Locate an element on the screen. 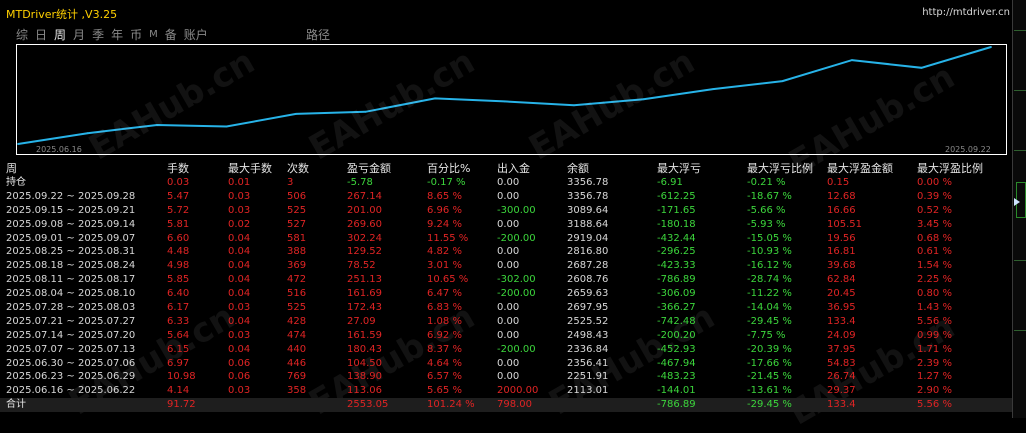 The height and width of the screenshot is (433, 1026). website-link: http://mtdriver.cn is located at coordinates (966, 12).